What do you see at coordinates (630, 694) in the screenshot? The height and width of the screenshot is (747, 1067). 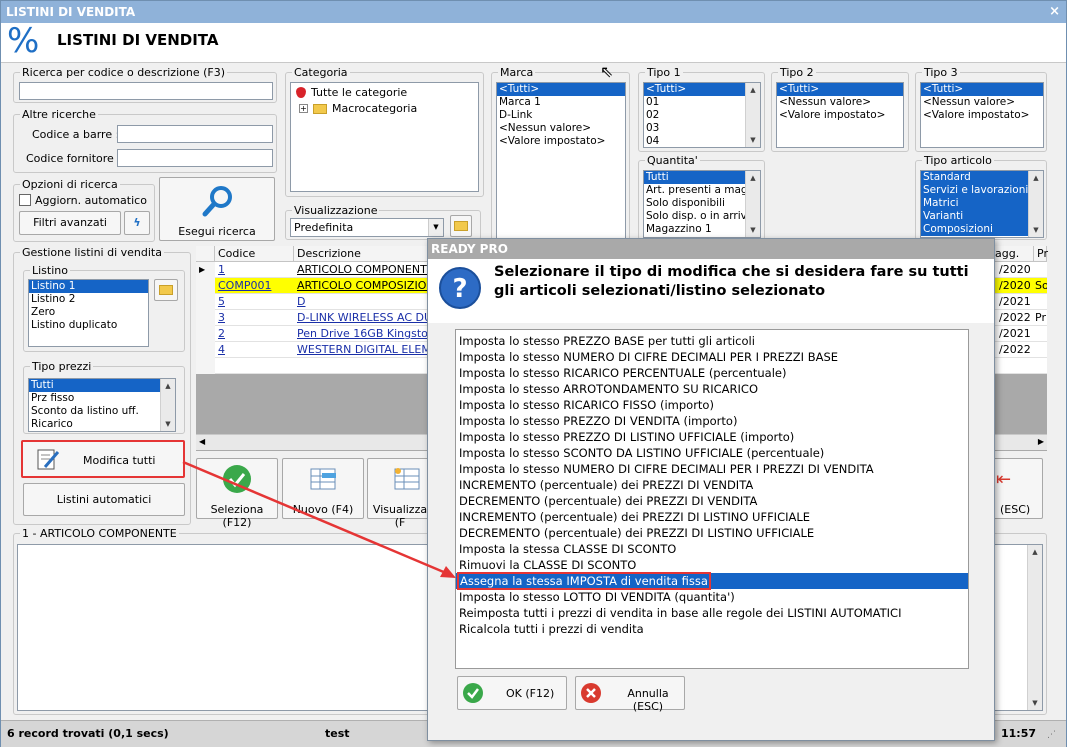 I see `cancel-button: Annulla (ESC)` at bounding box center [630, 694].